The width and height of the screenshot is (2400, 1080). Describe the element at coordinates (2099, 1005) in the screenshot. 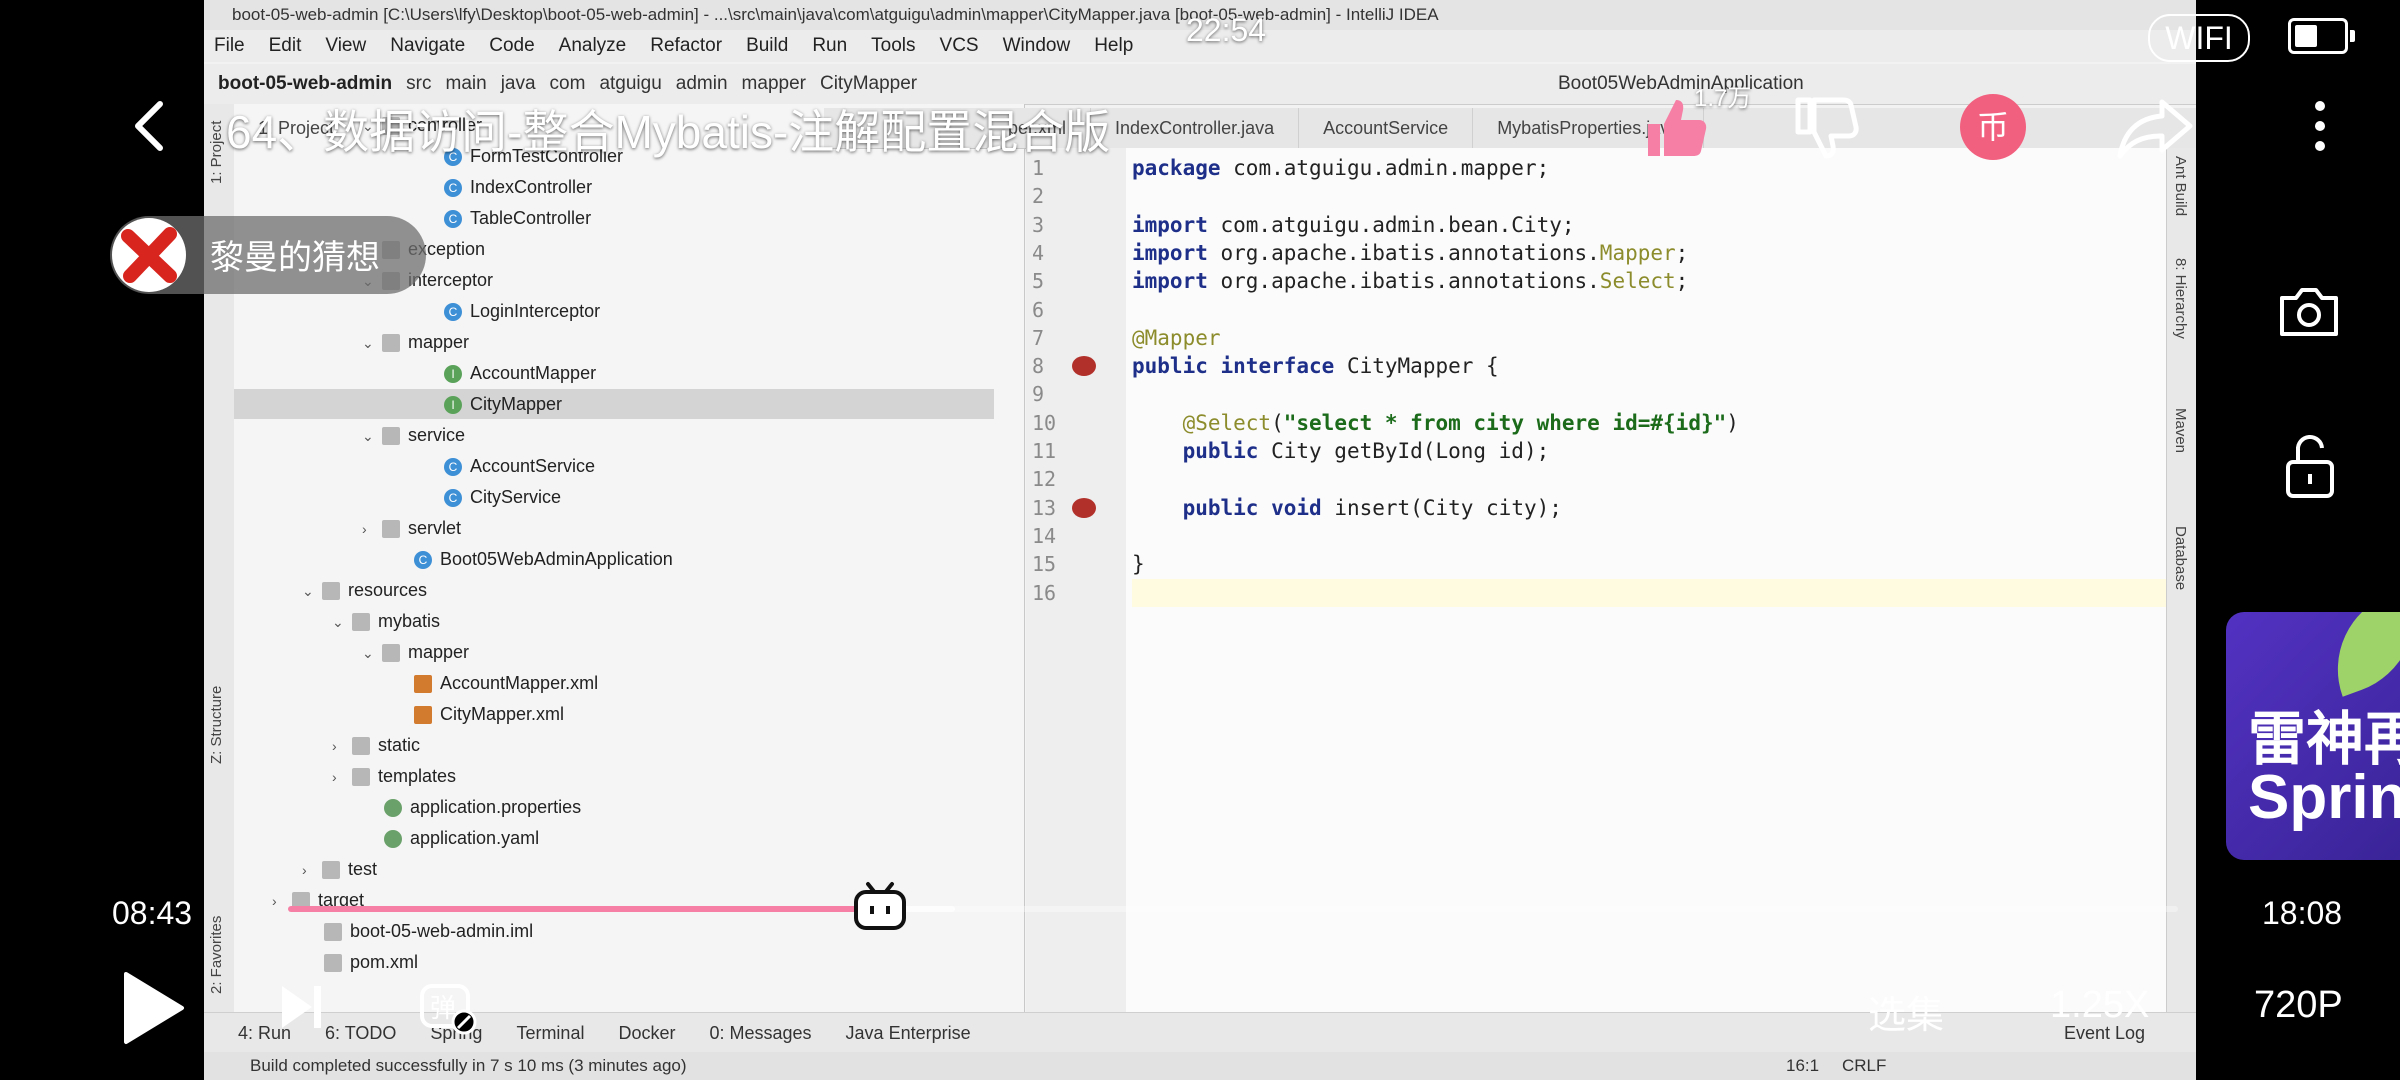

I see `playback-speed-button: 1.25X` at that location.